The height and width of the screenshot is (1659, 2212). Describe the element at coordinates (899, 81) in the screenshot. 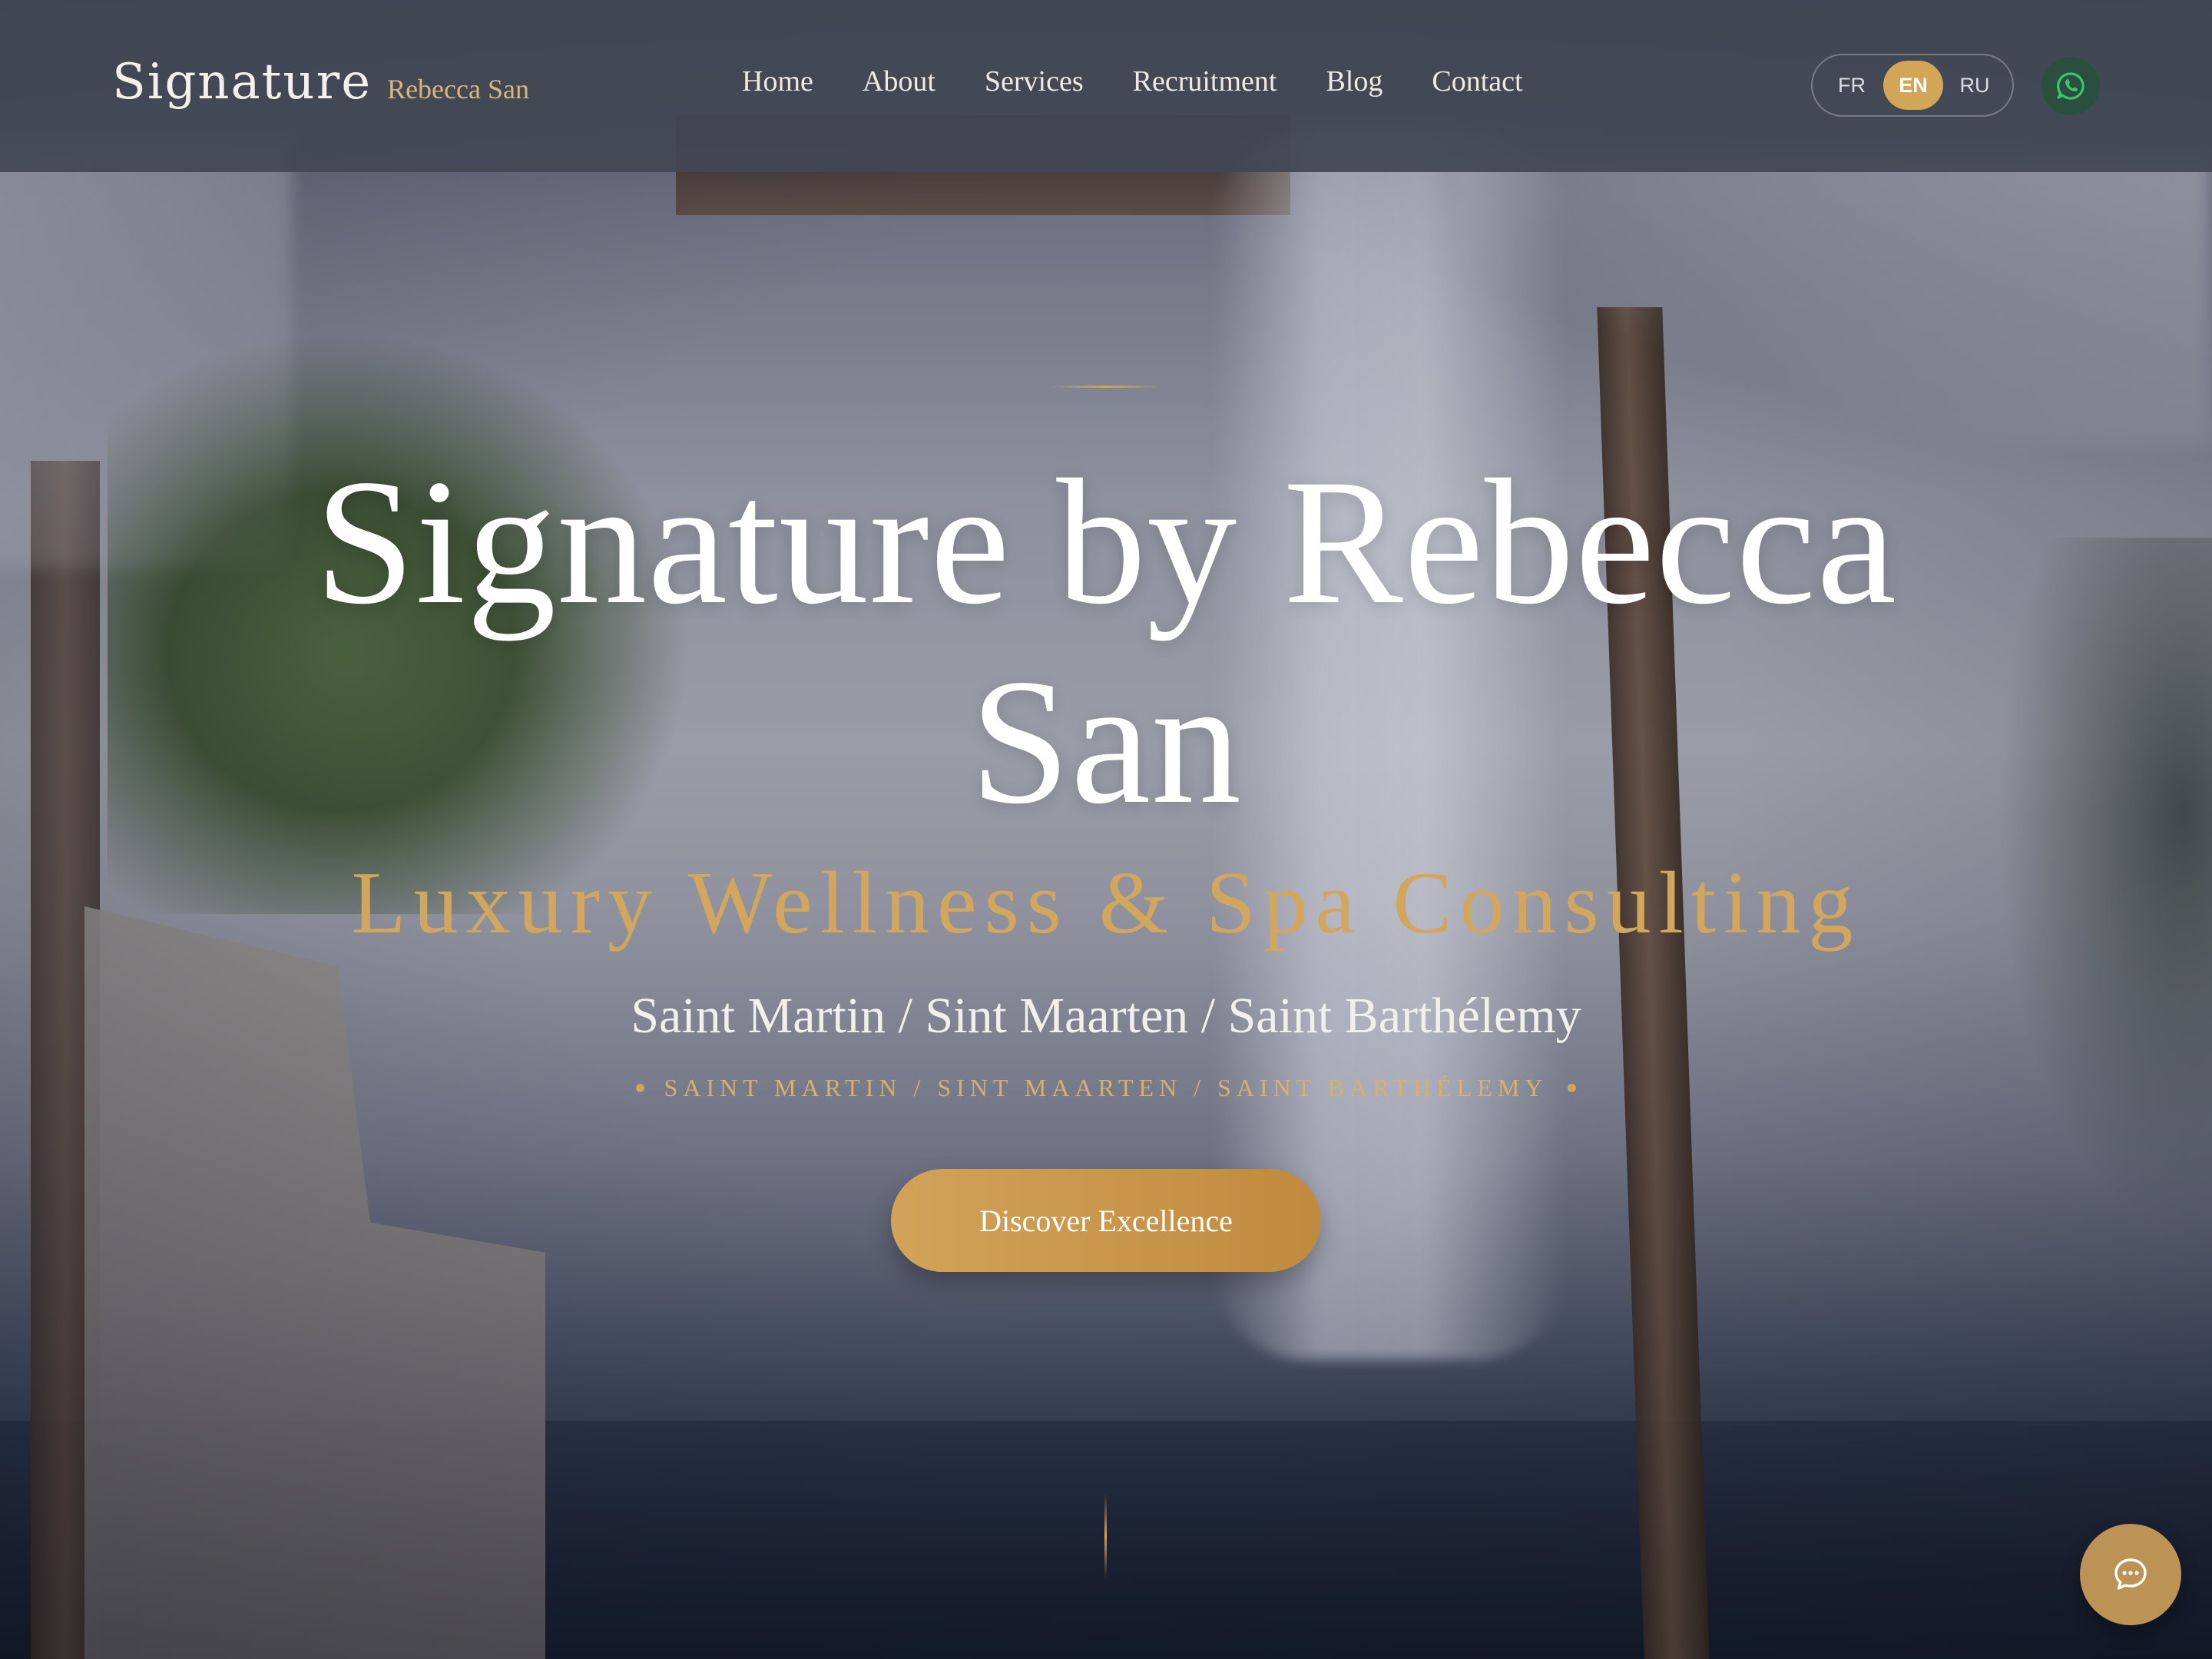

I see `nav-about: About` at that location.